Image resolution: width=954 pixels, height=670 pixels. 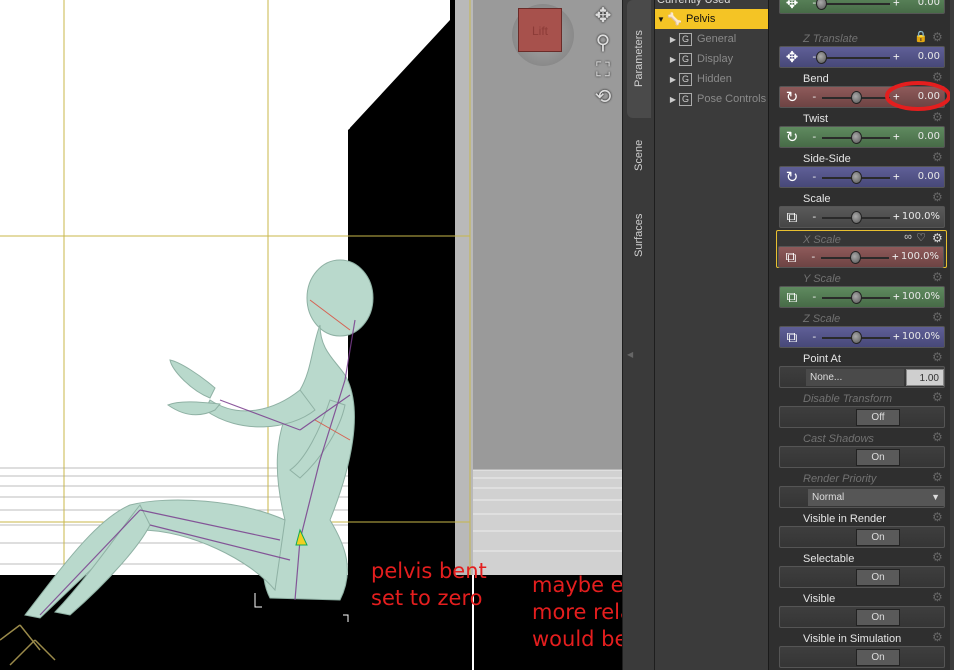 I want to click on params-scrollbar, so click(x=952, y=335).